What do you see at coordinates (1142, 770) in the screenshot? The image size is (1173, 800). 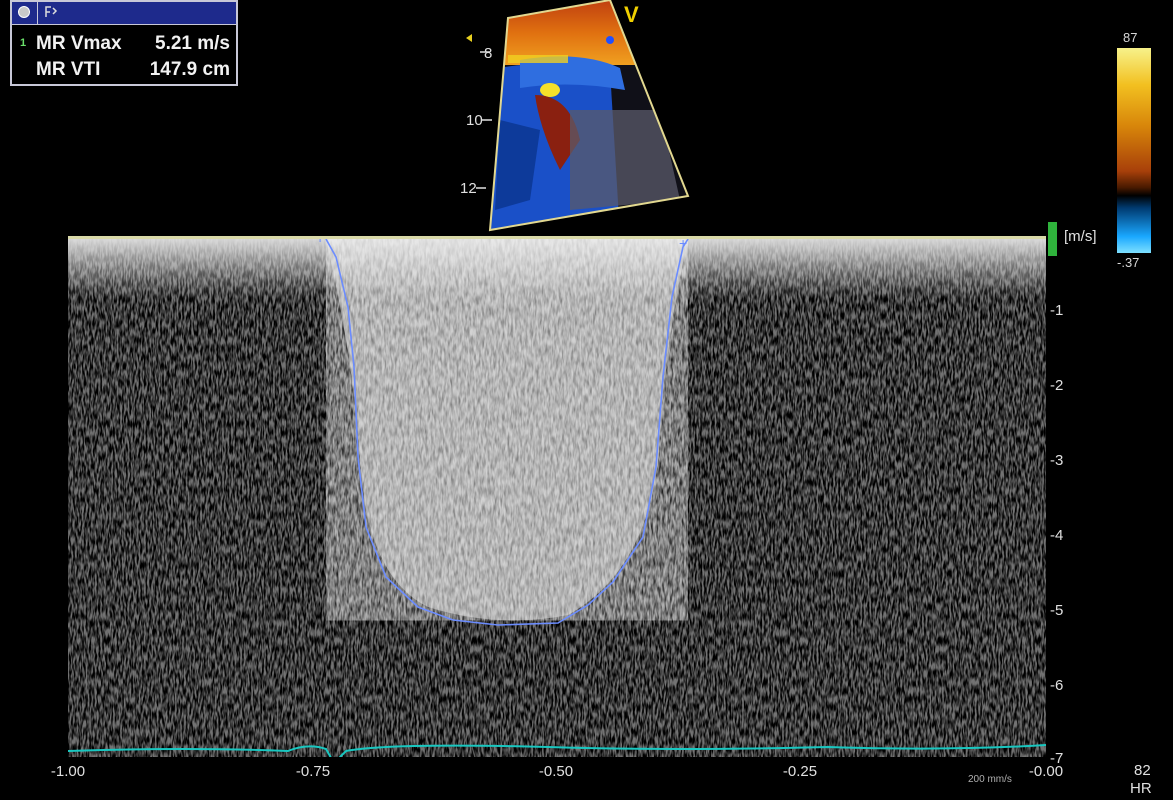 I see `heart-rate-value: 82` at bounding box center [1142, 770].